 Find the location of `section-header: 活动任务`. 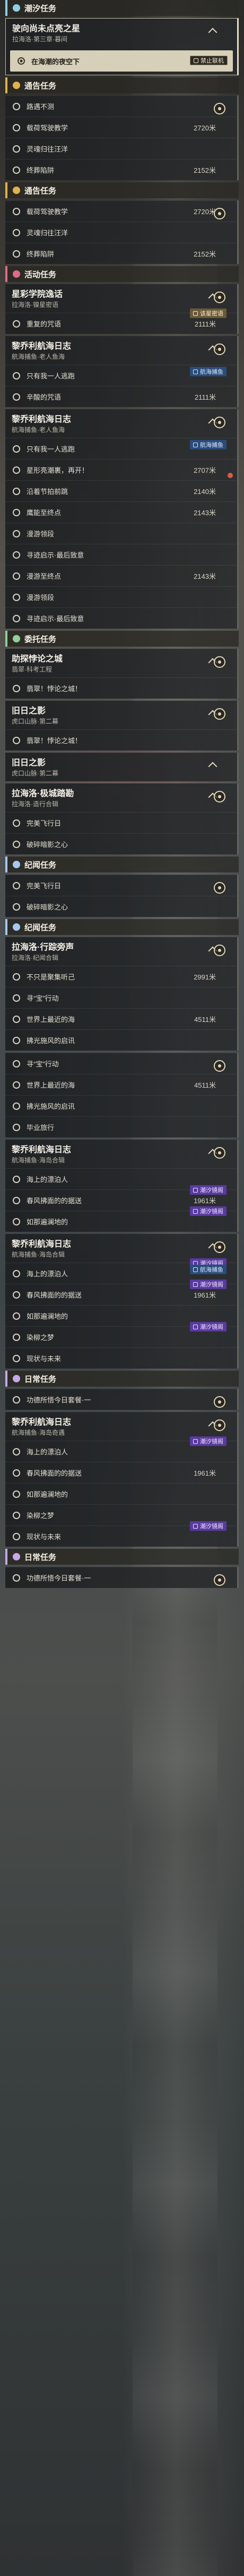

section-header: 活动任务 is located at coordinates (122, 274).